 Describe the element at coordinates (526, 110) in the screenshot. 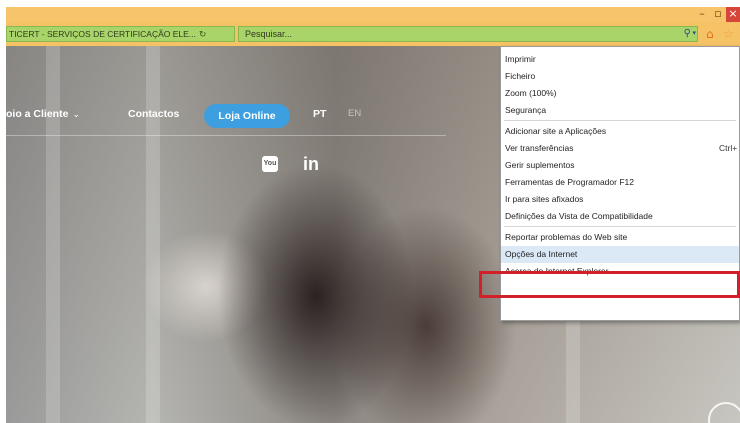

I see `menu-item-label: Segurança` at that location.